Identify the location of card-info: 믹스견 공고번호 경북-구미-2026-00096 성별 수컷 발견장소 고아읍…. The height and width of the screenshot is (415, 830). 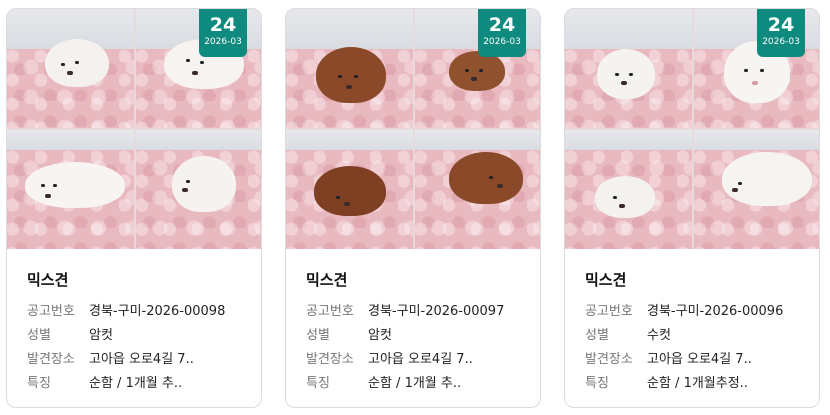
(696, 320).